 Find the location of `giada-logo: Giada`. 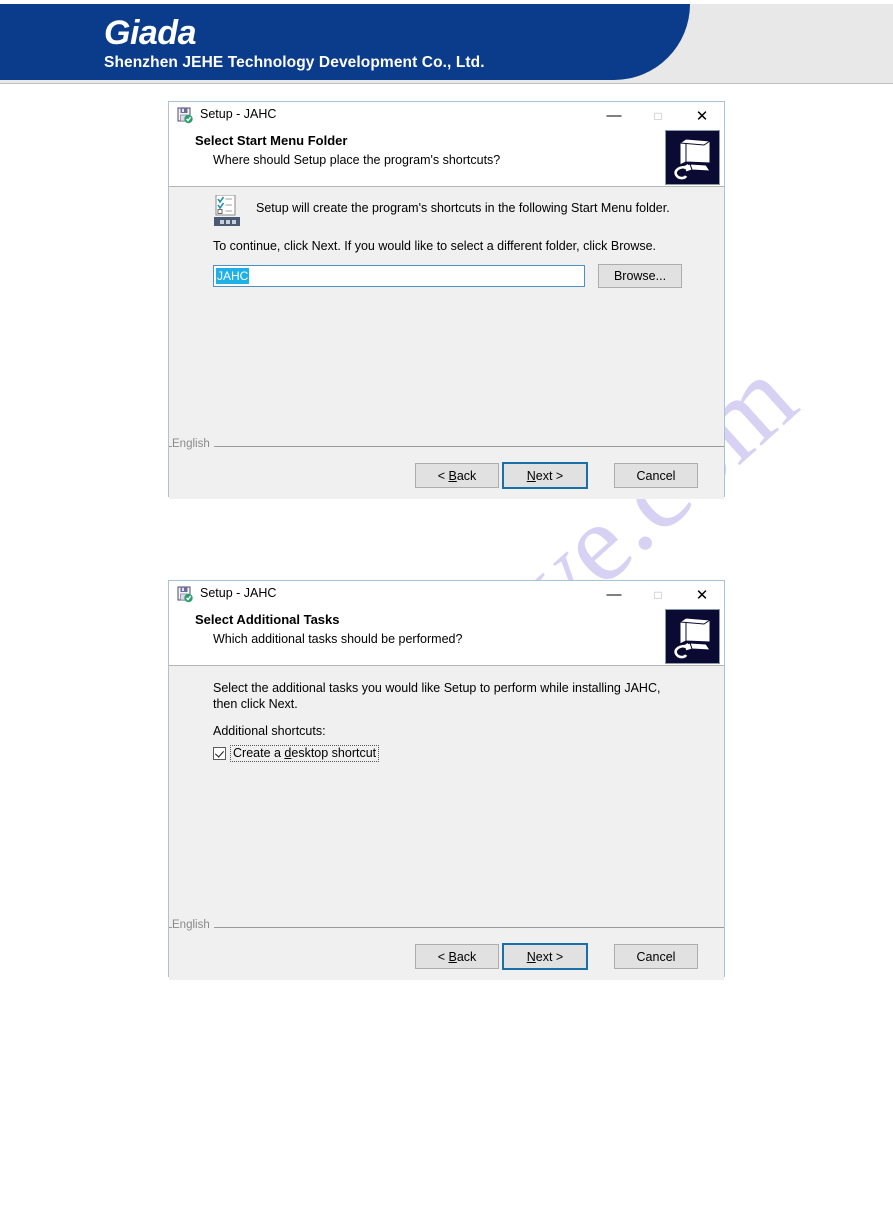

giada-logo: Giada is located at coordinates (150, 33).